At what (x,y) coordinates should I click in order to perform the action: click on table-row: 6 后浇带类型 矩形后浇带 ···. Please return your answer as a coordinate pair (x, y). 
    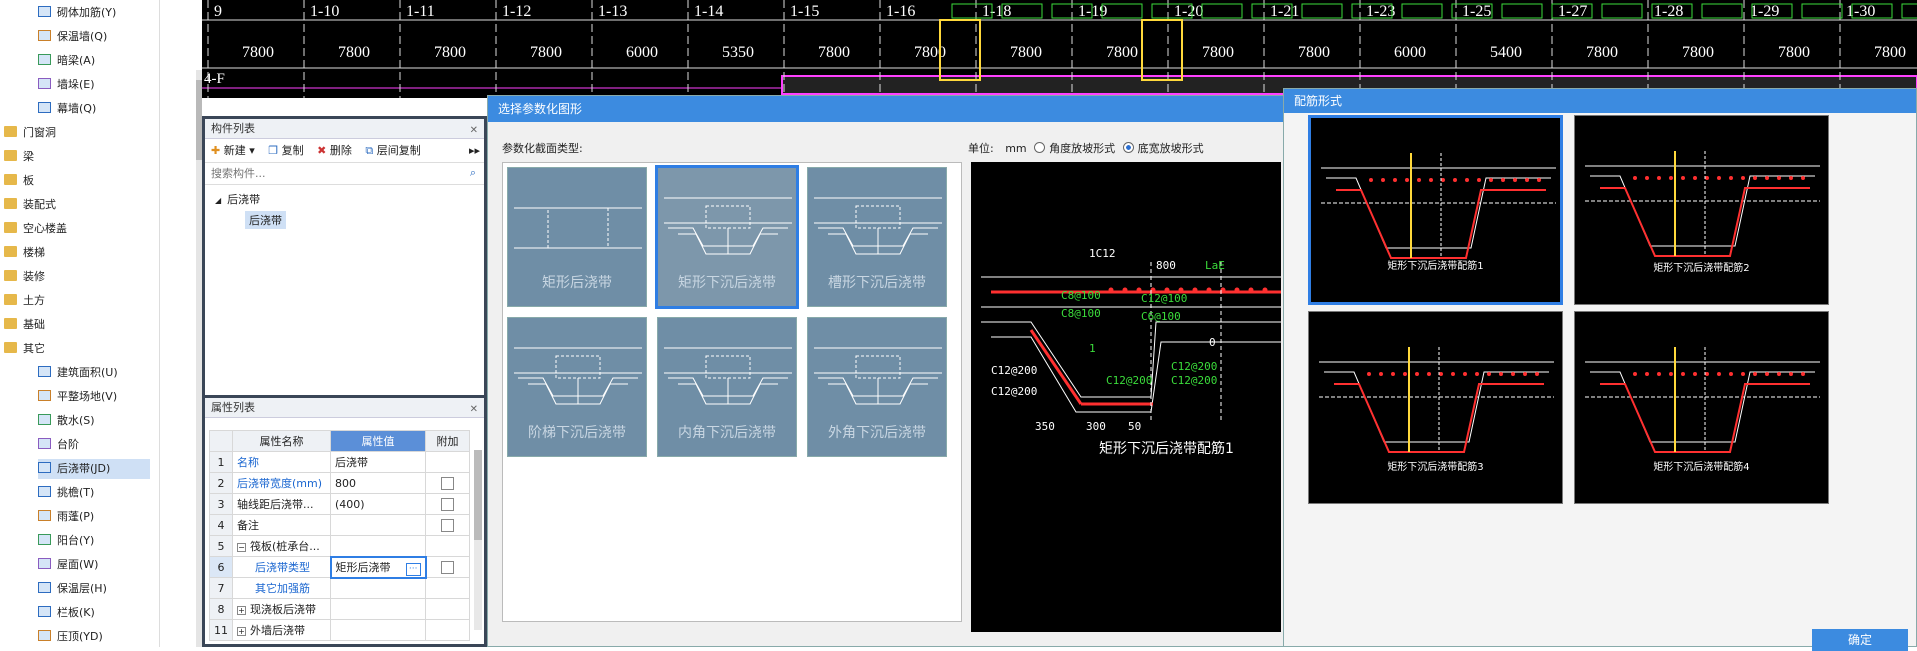
    Looking at the image, I should click on (339, 567).